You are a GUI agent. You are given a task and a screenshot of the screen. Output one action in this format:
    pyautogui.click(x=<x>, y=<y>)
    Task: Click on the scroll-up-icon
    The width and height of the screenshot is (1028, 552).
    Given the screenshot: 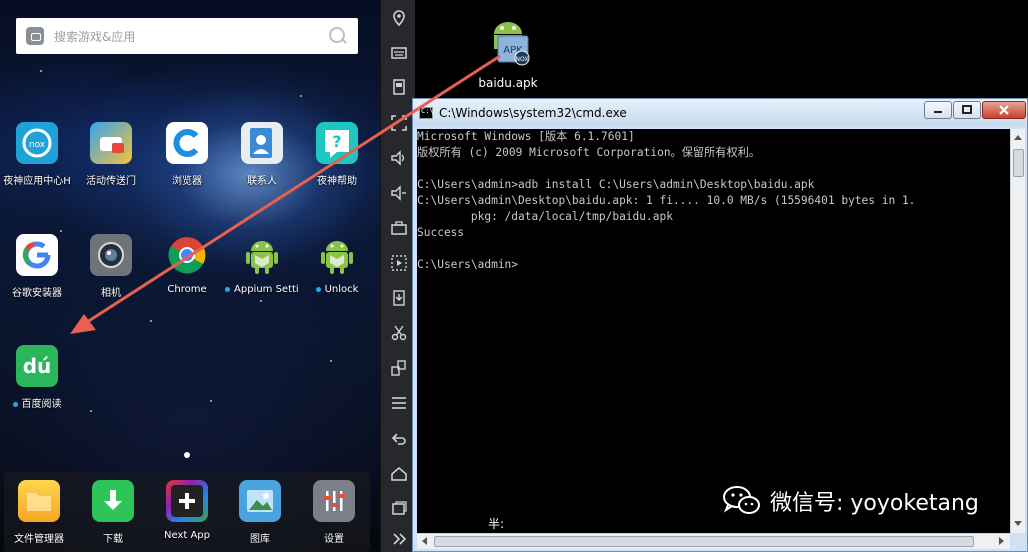 What is the action you would take?
    pyautogui.click(x=1018, y=137)
    